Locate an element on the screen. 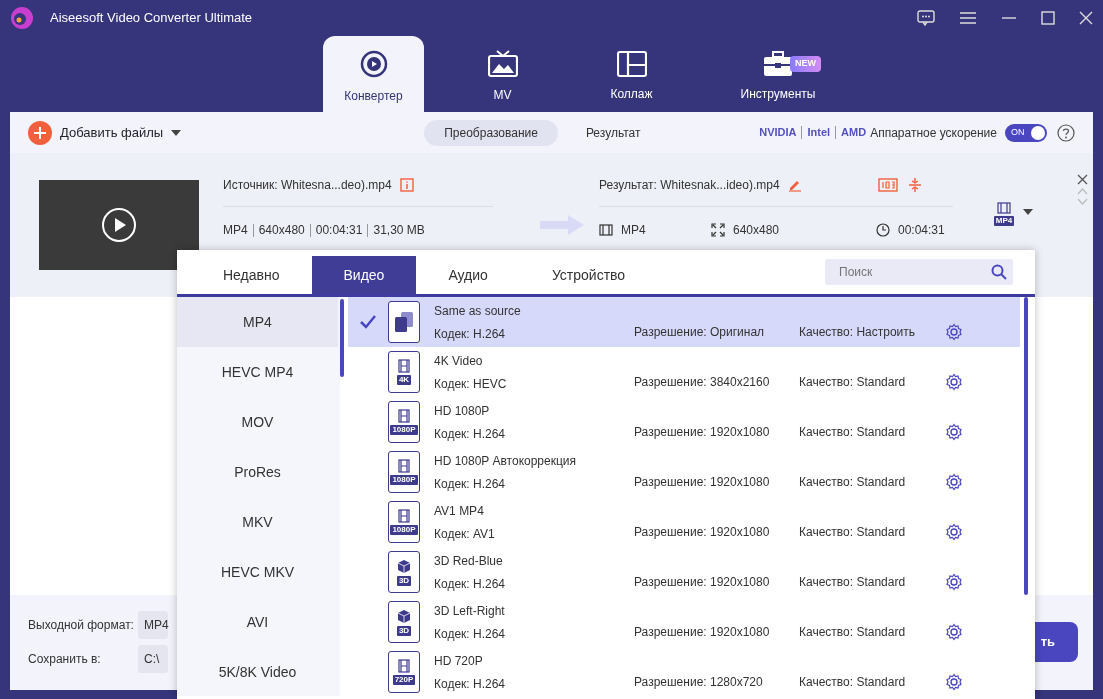 This screenshot has height=699, width=1103. add-files-button: Добавить файлы is located at coordinates (96, 132).